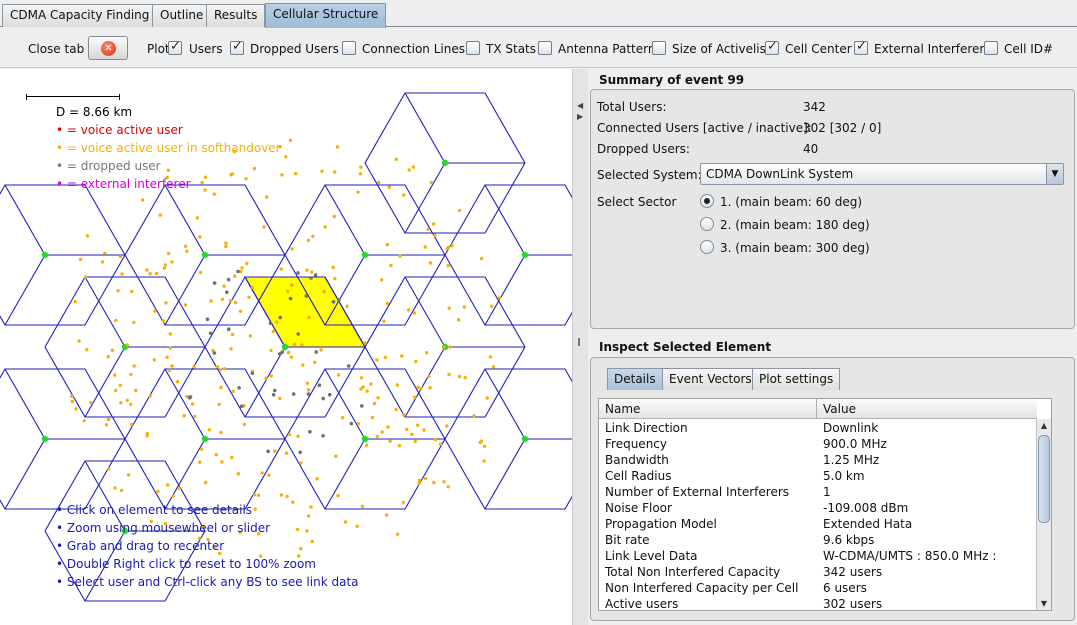  I want to click on table-row: Cell Radius 5.0 km, so click(818, 476).